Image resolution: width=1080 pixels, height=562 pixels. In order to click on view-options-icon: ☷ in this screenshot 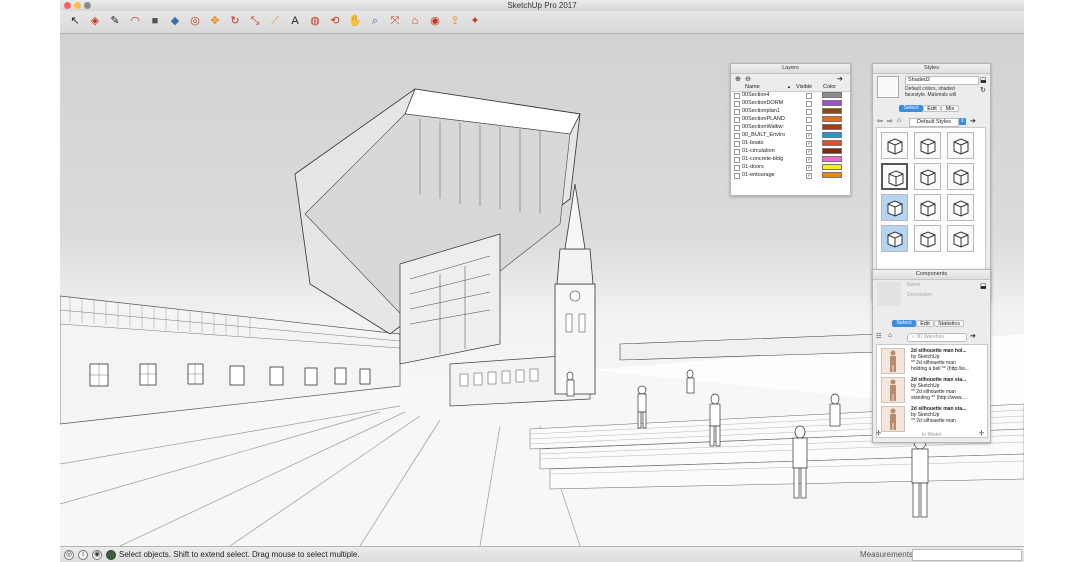, I will do `click(878, 336)`.